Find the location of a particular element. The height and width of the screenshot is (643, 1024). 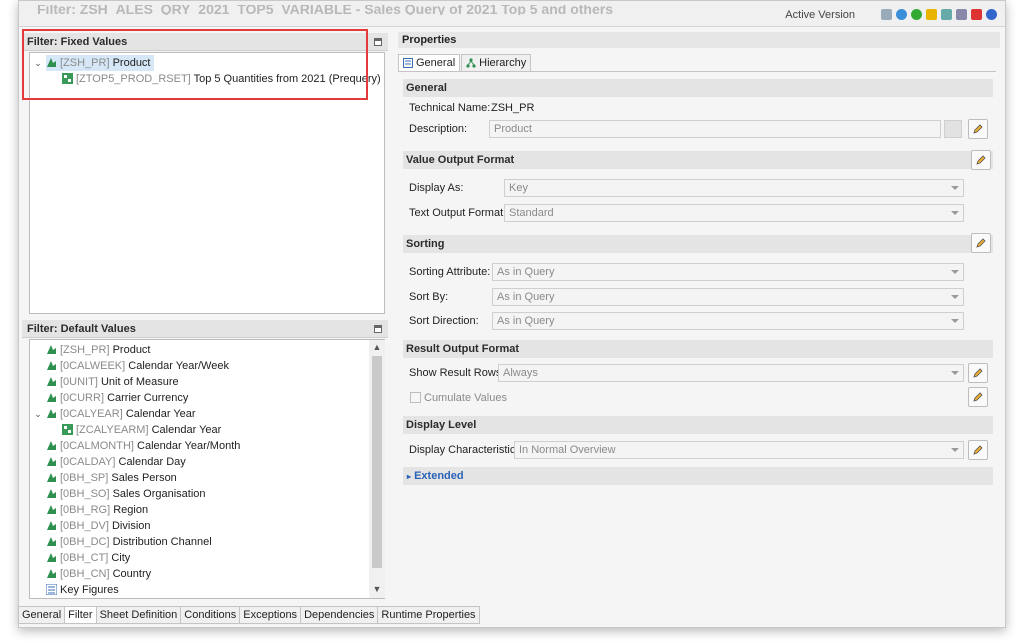

section-display-level: Display Level is located at coordinates (698, 425).